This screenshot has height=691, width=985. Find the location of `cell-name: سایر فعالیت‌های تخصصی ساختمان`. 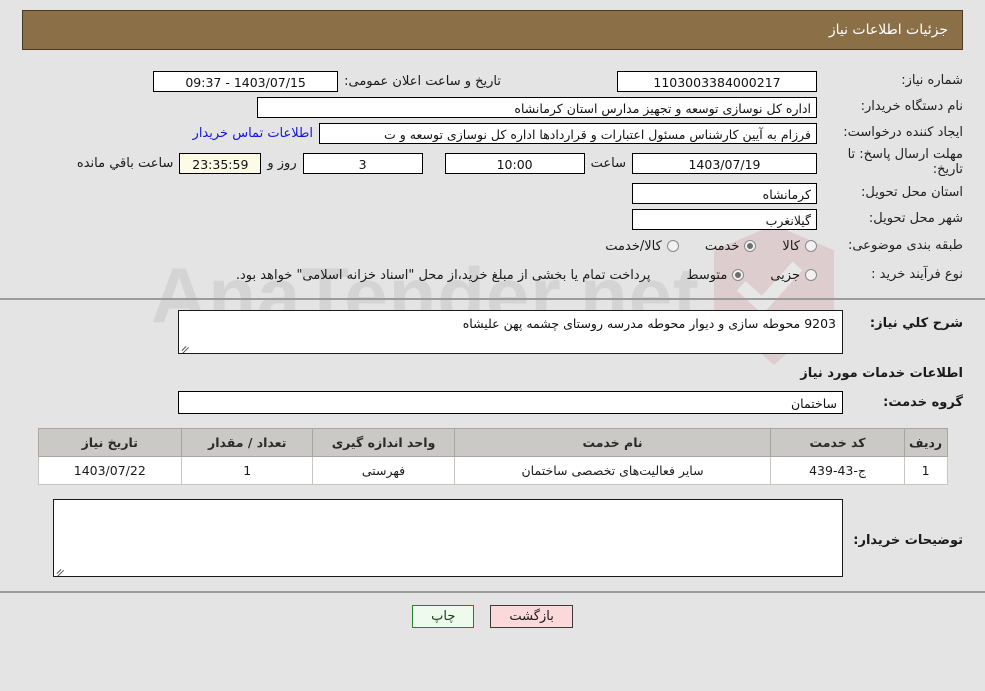

cell-name: سایر فعالیت‌های تخصصی ساختمان is located at coordinates (612, 470).